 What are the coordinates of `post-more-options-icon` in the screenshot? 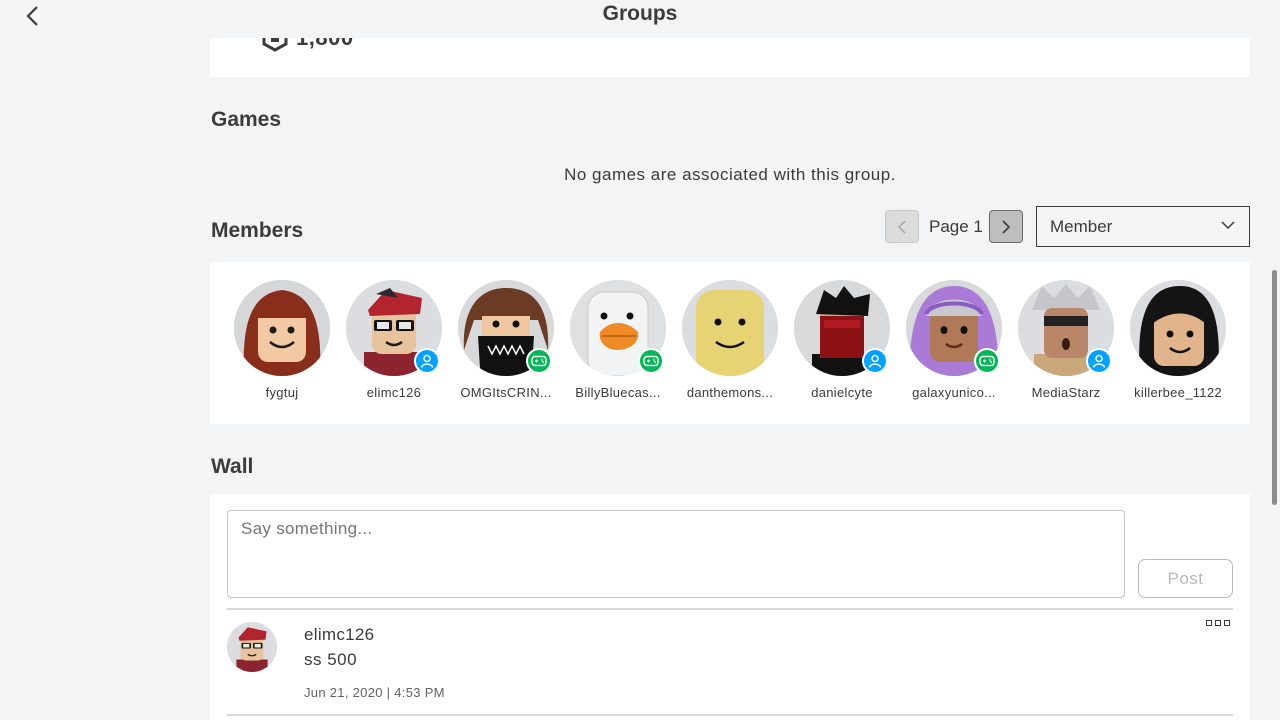 It's located at (1220, 625).